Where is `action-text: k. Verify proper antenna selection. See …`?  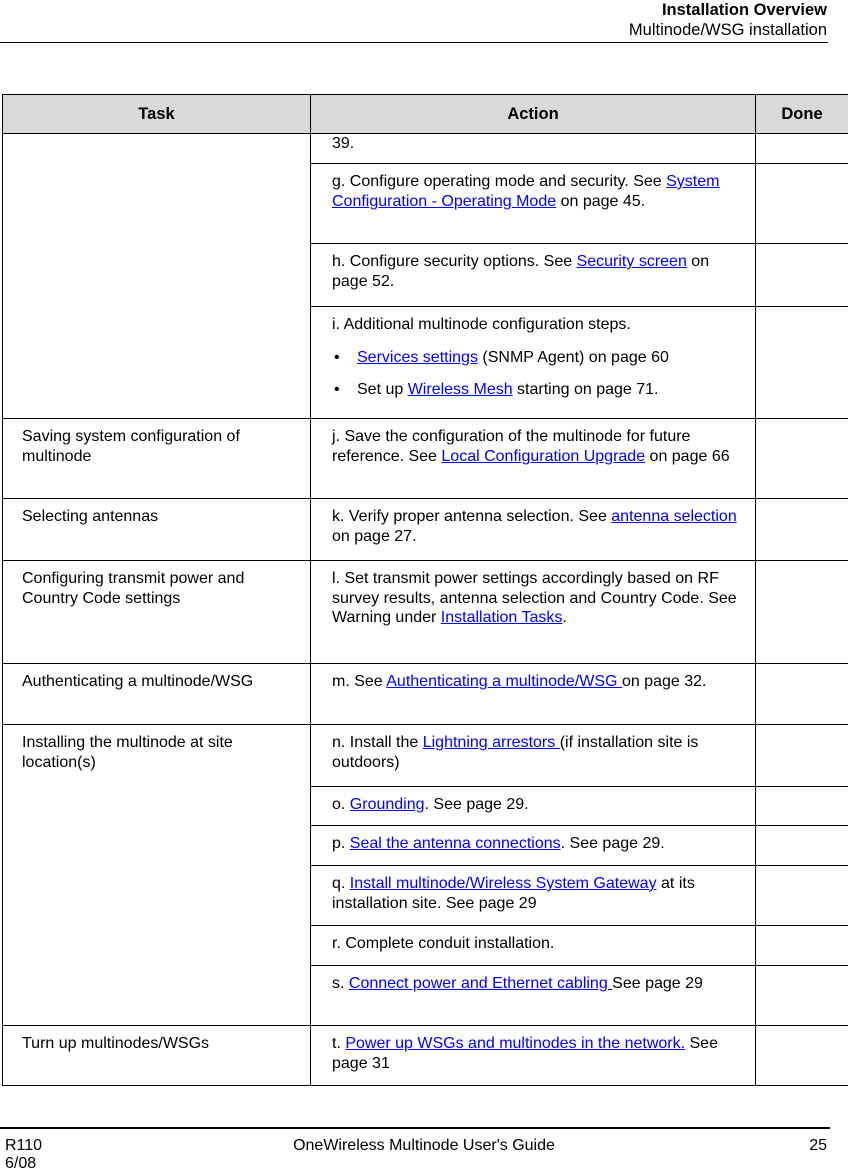
action-text: k. Verify proper antenna selection. See … is located at coordinates (539, 526).